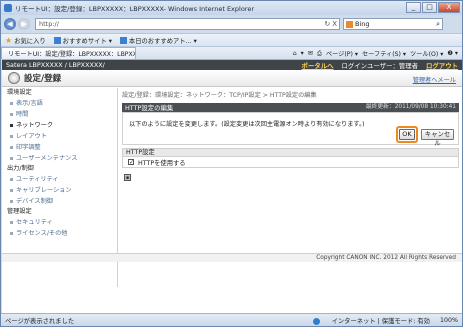  What do you see at coordinates (429, 7) in the screenshot?
I see `maximize-button: □` at bounding box center [429, 7].